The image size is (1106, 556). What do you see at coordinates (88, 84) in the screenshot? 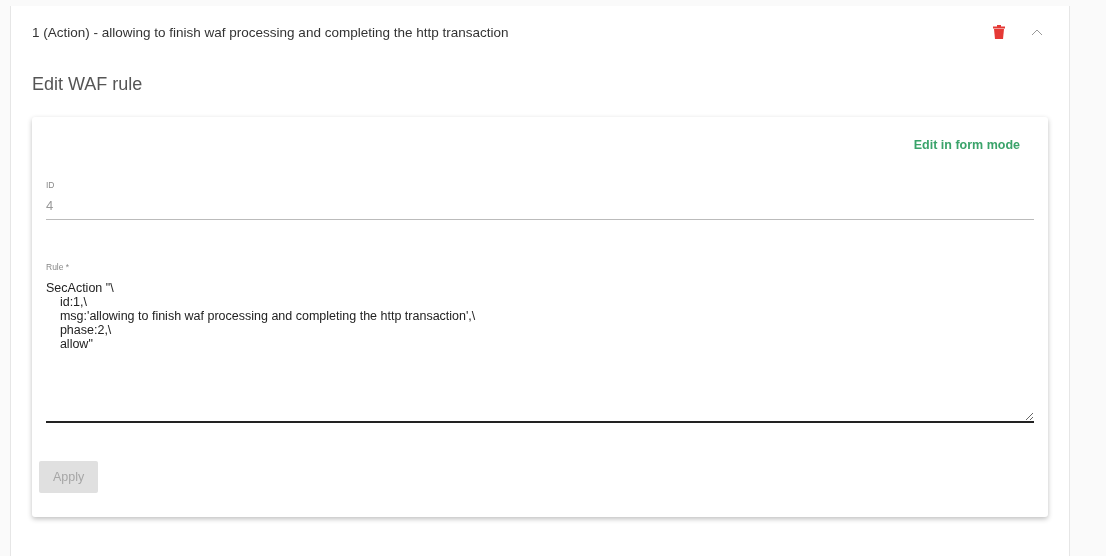
I see `section-heading: Edit WAF rule` at bounding box center [88, 84].